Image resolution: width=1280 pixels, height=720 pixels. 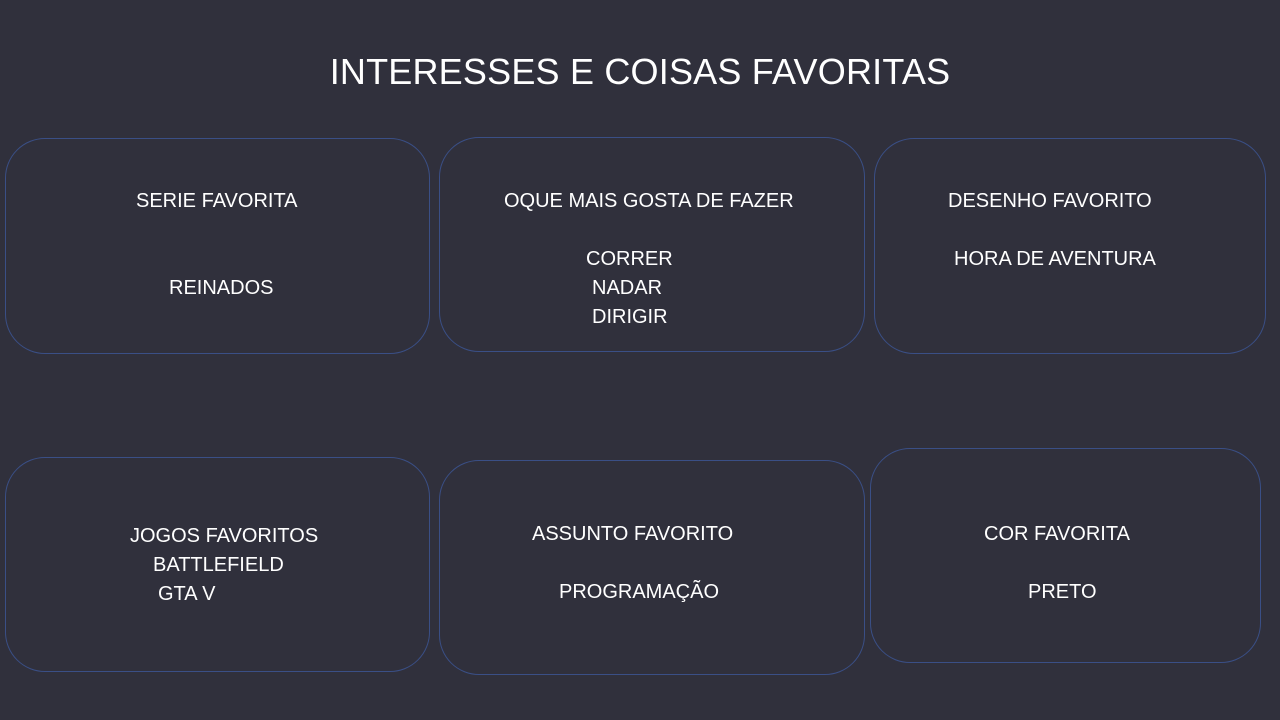 I want to click on card-heading: OQUE MAIS GOSTA DE FAZER, so click(x=649, y=201).